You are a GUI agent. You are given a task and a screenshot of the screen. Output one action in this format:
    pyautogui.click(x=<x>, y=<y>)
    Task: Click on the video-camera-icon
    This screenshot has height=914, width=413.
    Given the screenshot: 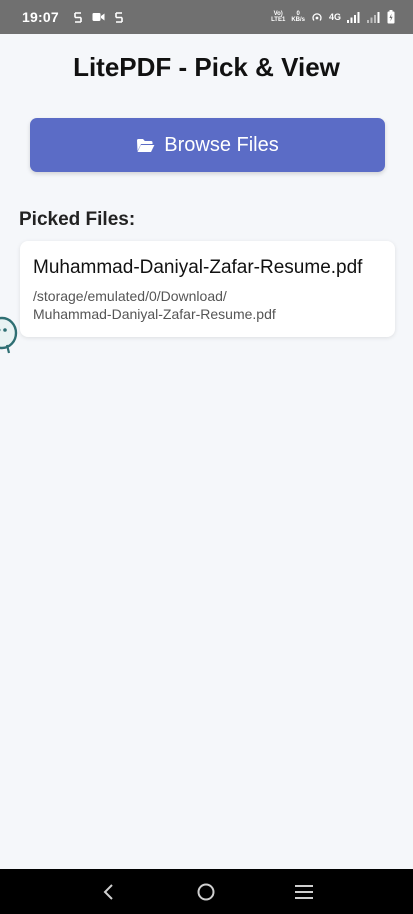 What is the action you would take?
    pyautogui.click(x=98, y=17)
    